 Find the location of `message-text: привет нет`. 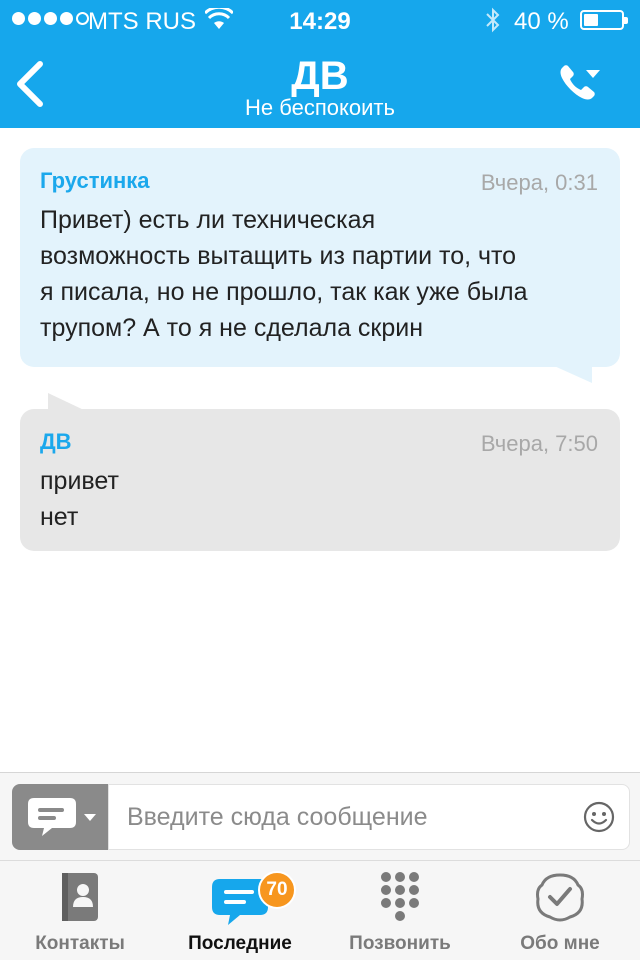

message-text: привет нет is located at coordinates (79, 499).